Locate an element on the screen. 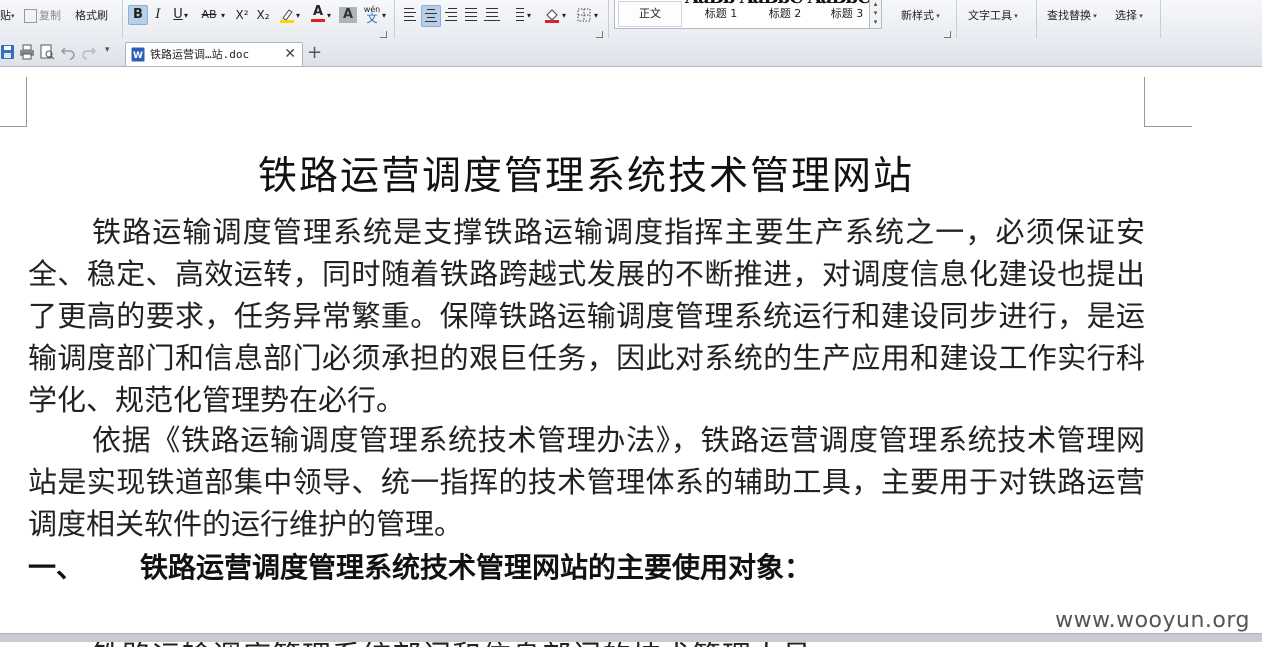  document-tab-bar: ▾ W 铁路运营调…站.doc ✕ + is located at coordinates (631, 53).